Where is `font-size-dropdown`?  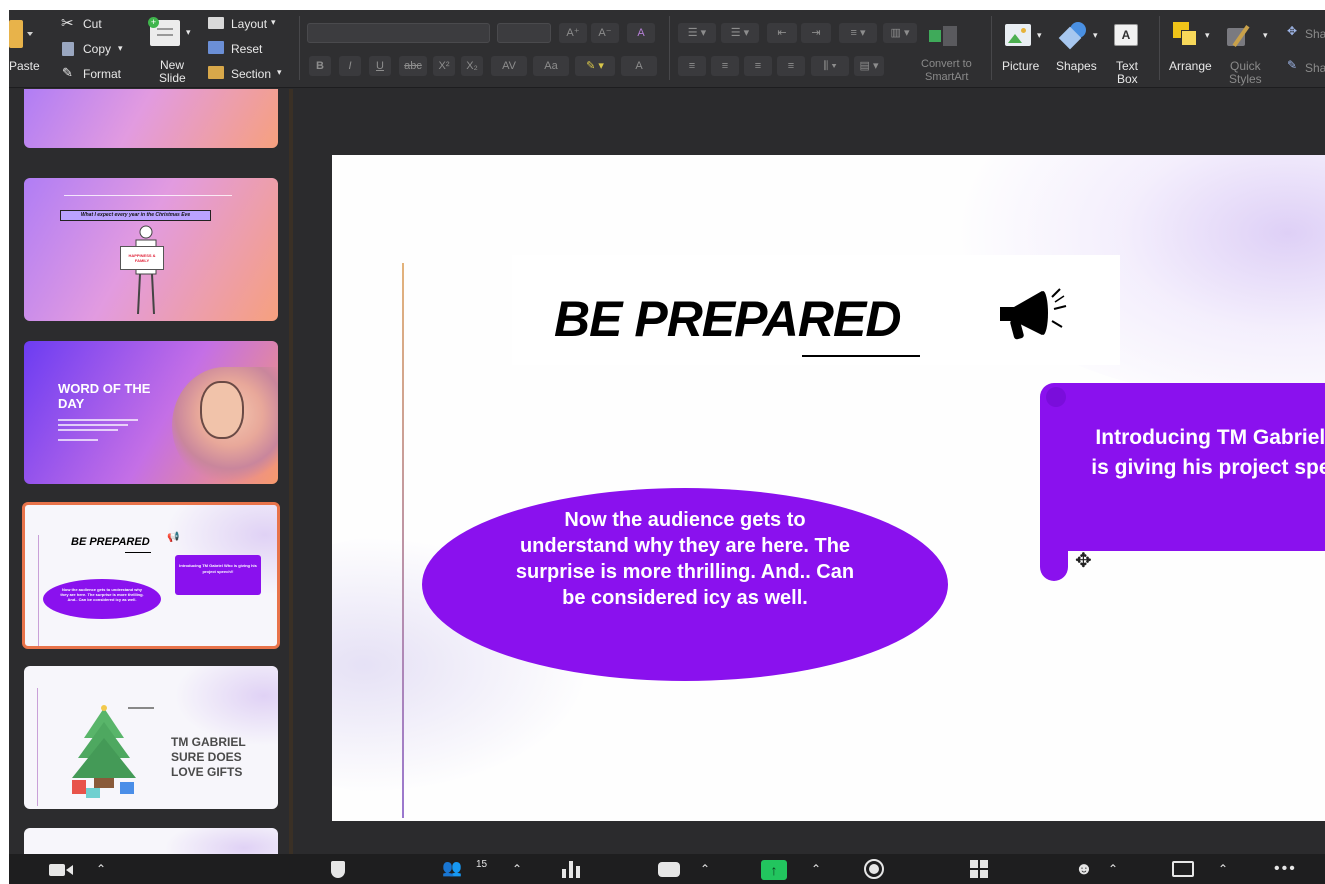
font-size-dropdown is located at coordinates (524, 33).